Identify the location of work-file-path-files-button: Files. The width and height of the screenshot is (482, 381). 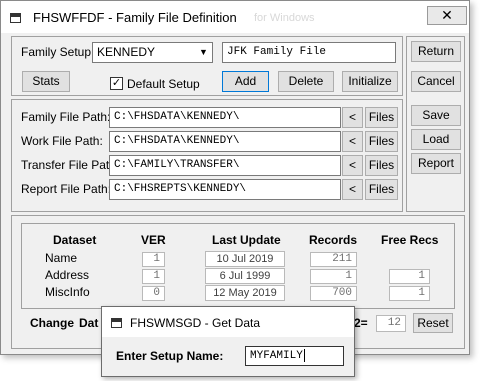
(381, 141).